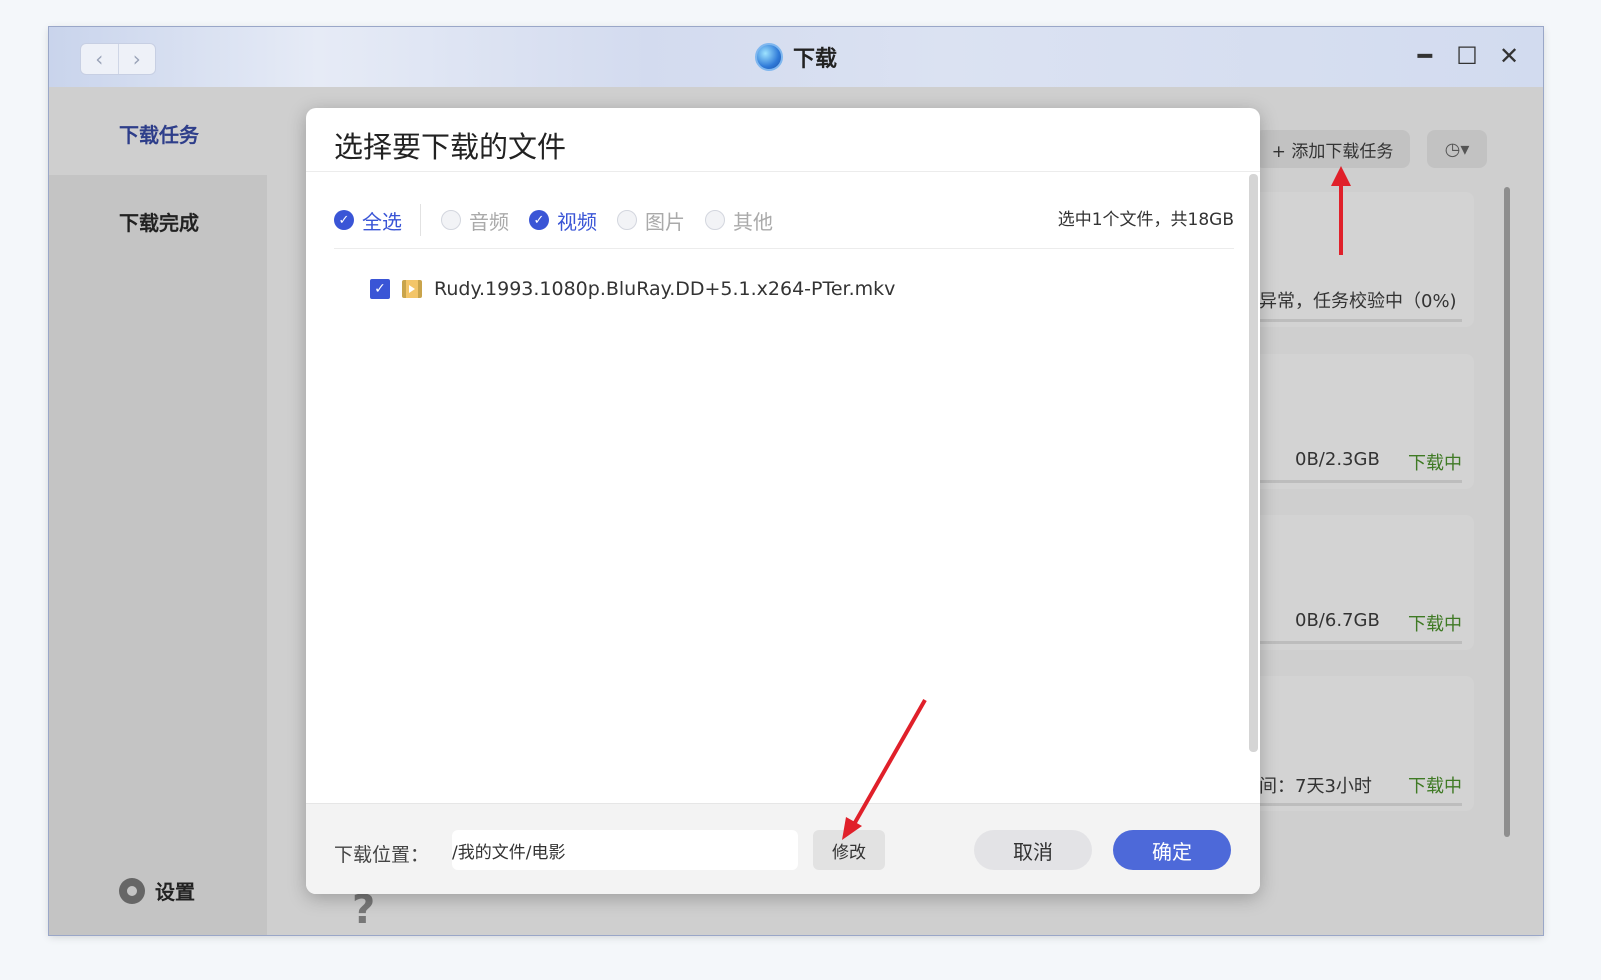 The width and height of the screenshot is (1601, 980). What do you see at coordinates (665, 221) in the screenshot?
I see `filter-label: 图片` at bounding box center [665, 221].